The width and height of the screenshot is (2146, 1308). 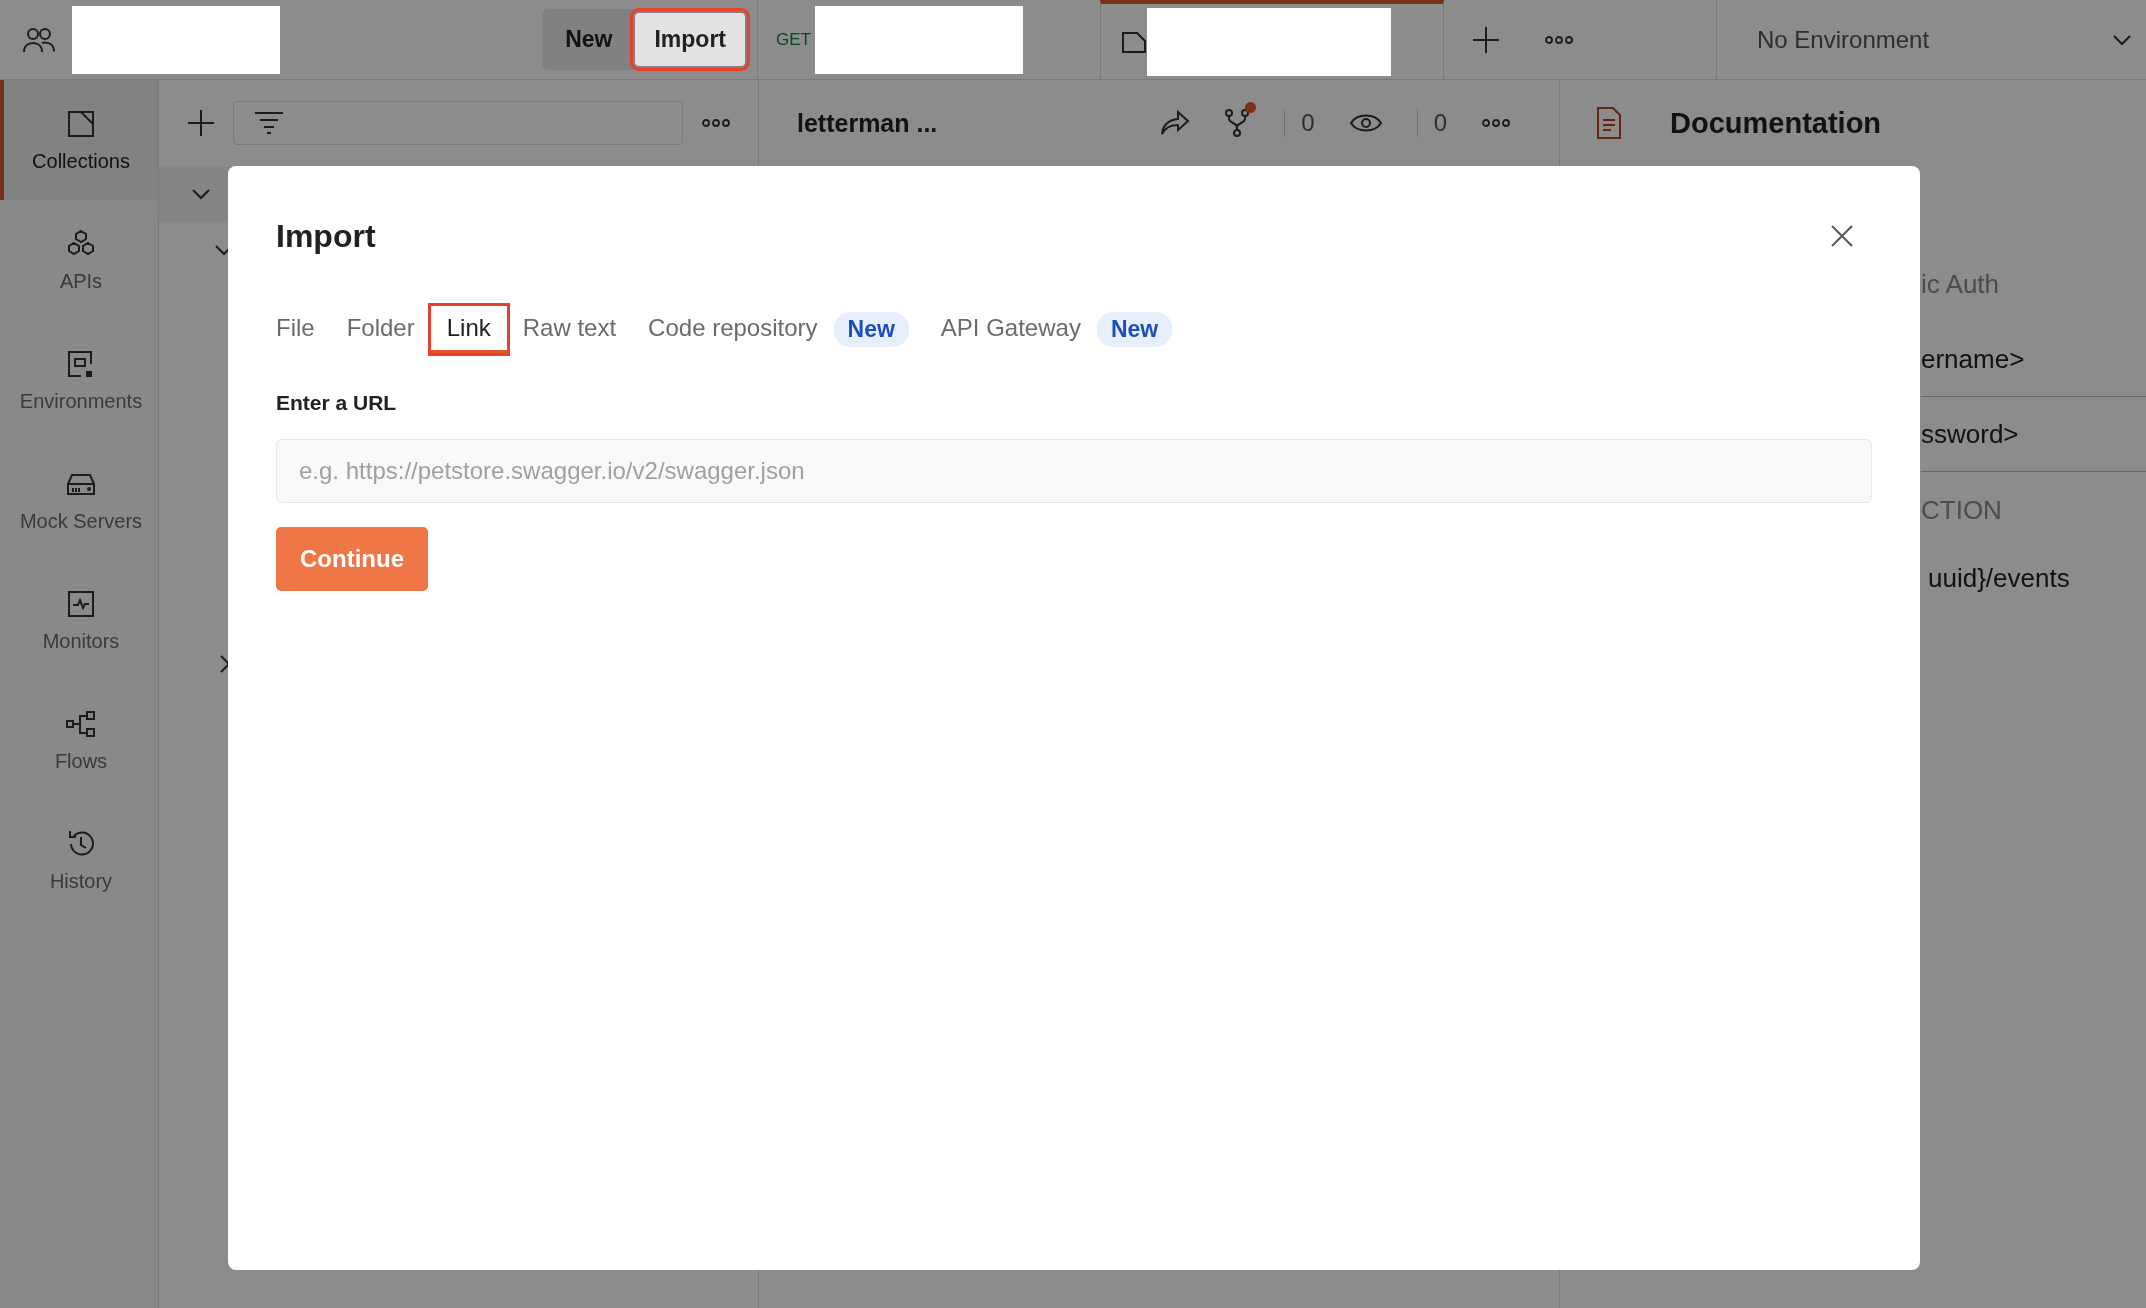 What do you see at coordinates (269, 123) in the screenshot?
I see `filter-icon` at bounding box center [269, 123].